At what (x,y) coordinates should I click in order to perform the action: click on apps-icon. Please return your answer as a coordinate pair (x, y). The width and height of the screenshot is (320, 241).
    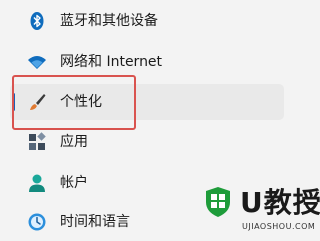
    Looking at the image, I should click on (37, 142).